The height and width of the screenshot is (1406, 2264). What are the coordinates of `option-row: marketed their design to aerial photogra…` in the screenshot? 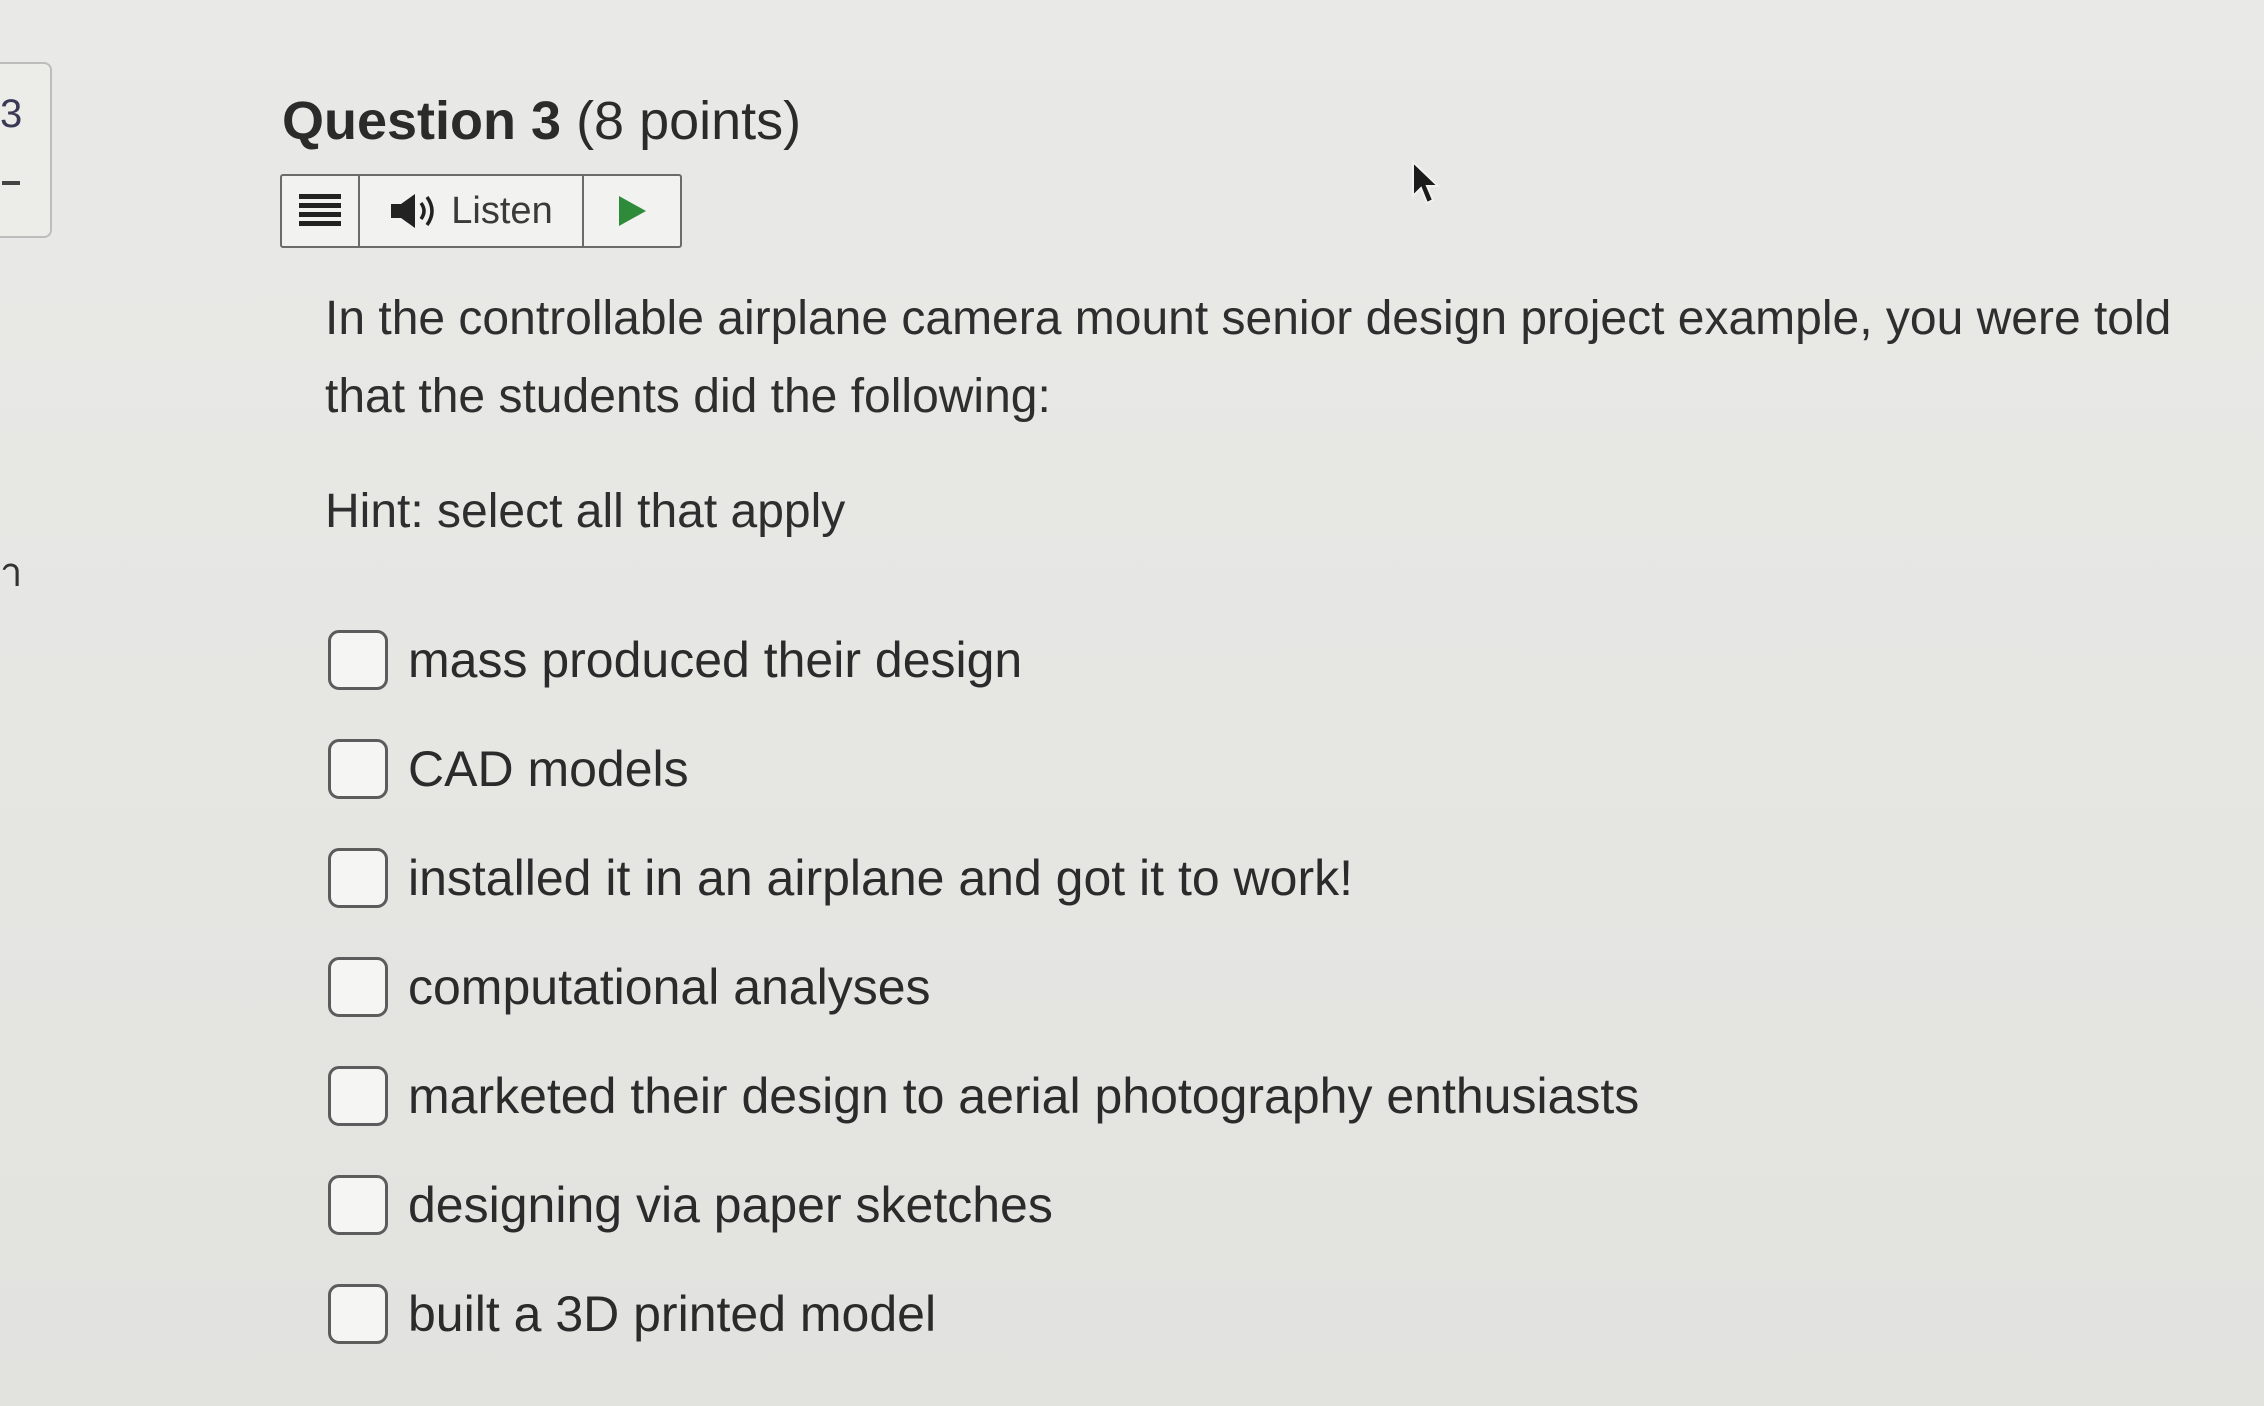 It's located at (983, 1096).